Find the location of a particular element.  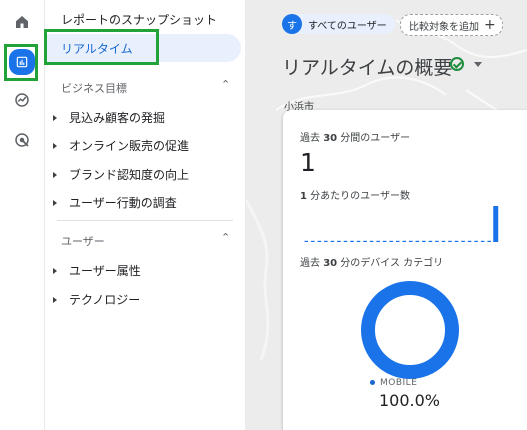

donut-slice-mobile is located at coordinates (410, 330).